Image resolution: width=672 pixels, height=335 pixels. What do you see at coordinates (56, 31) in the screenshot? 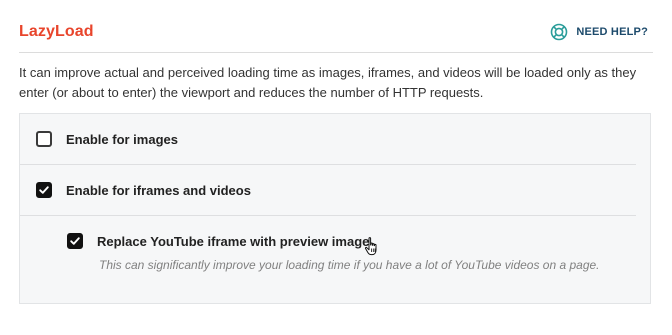
I see `page-title: LazyLoad` at bounding box center [56, 31].